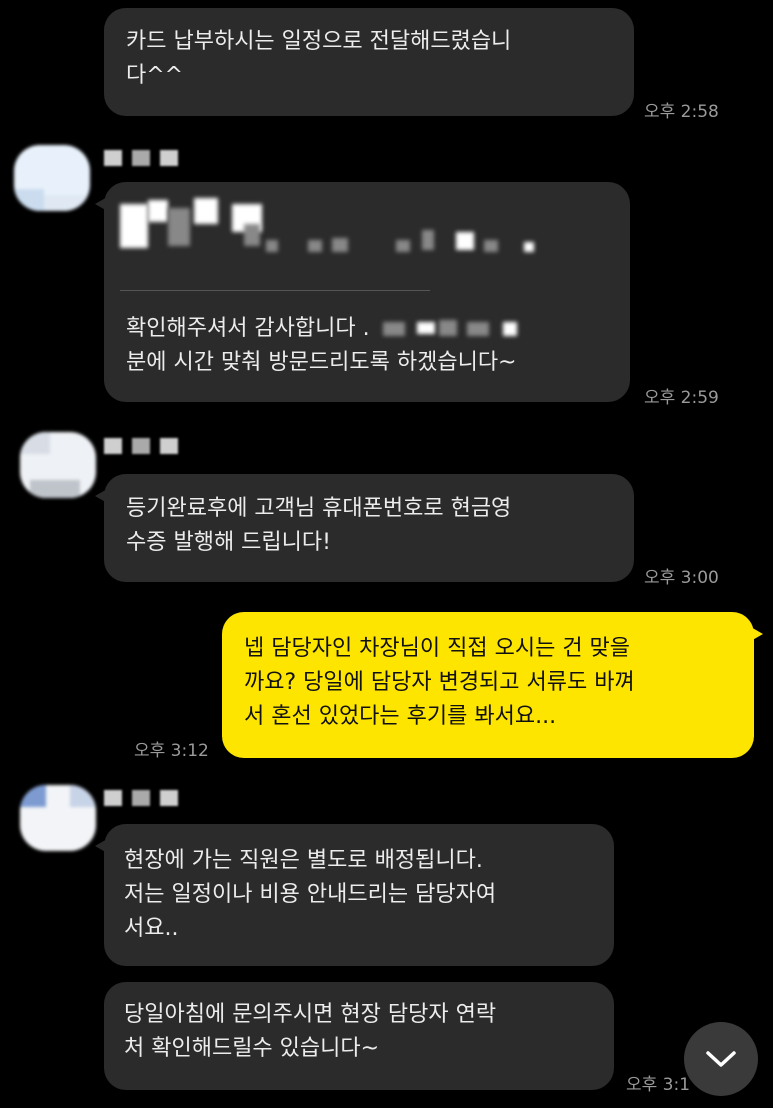 The width and height of the screenshot is (773, 1108). I want to click on received-message-bubble: 등기완료후에 고객님 휴대폰번호로 현금영 수증 발행해 드립니다!, so click(364, 528).